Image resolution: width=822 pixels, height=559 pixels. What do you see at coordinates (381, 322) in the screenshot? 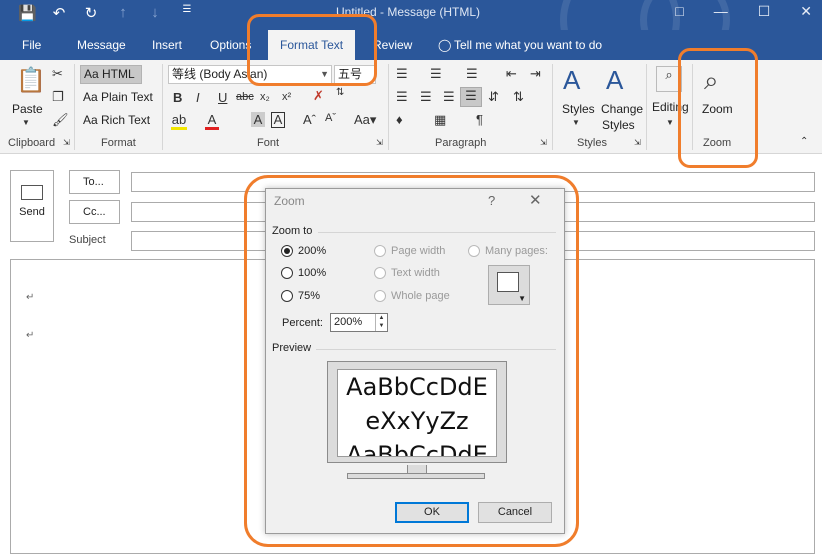
I see `spinner-icon: ▲ ▼` at bounding box center [381, 322].